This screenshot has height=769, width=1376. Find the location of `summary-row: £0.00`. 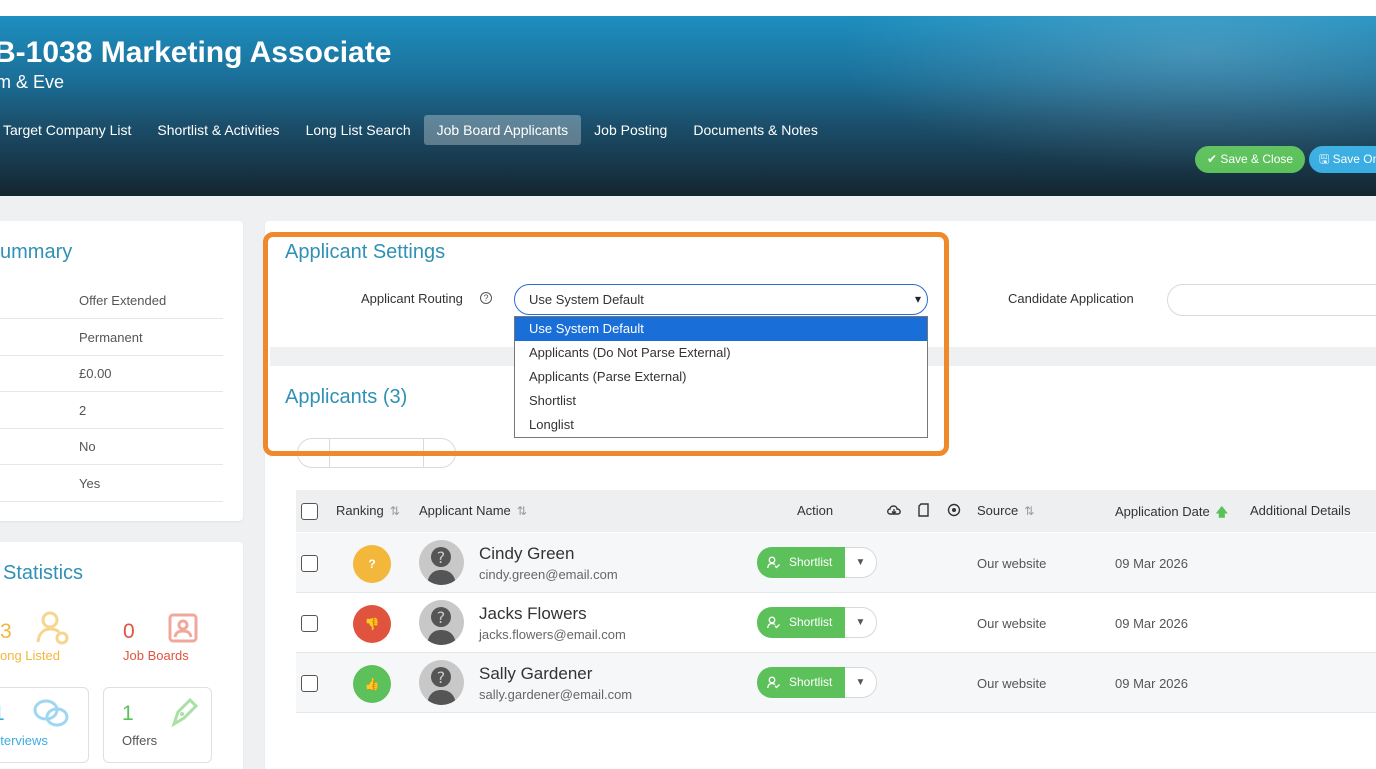

summary-row: £0.00 is located at coordinates (111, 373).